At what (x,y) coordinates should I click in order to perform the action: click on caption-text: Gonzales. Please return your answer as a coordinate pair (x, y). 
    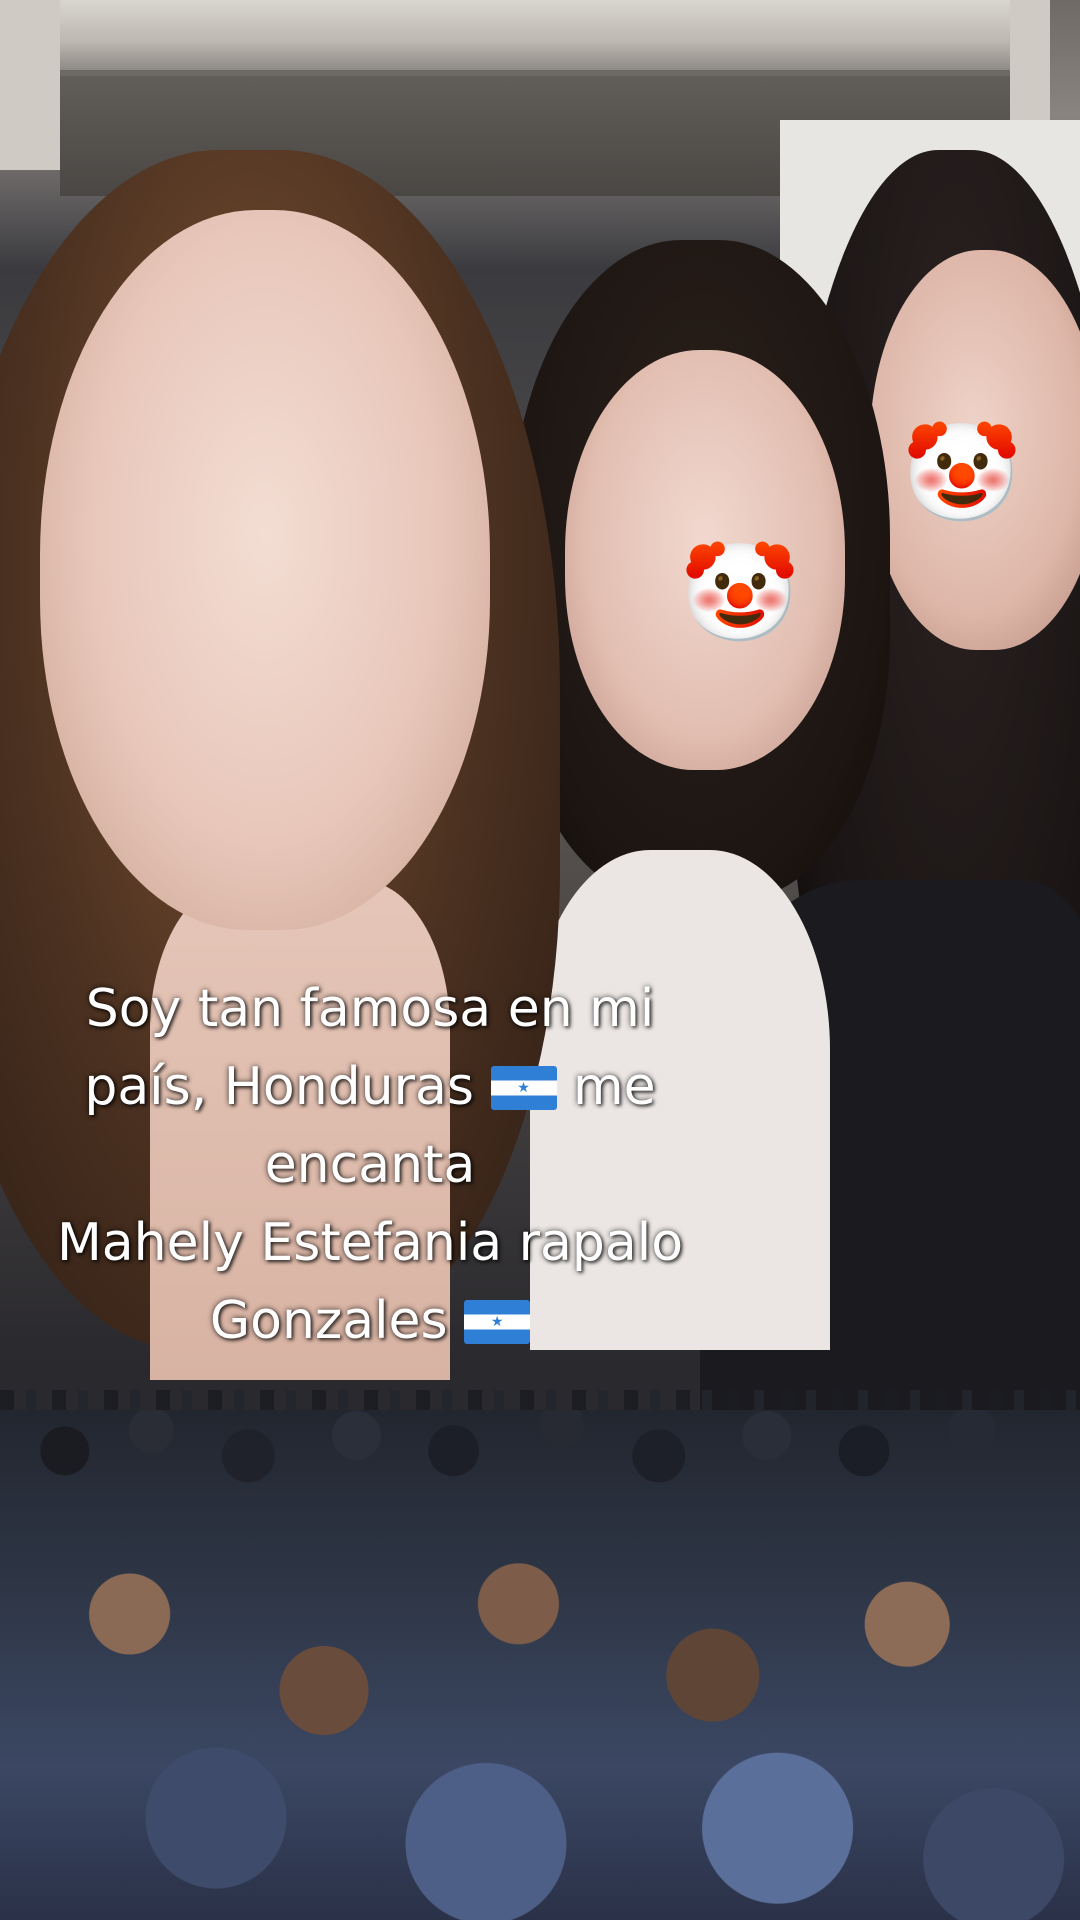
    Looking at the image, I should click on (328, 1321).